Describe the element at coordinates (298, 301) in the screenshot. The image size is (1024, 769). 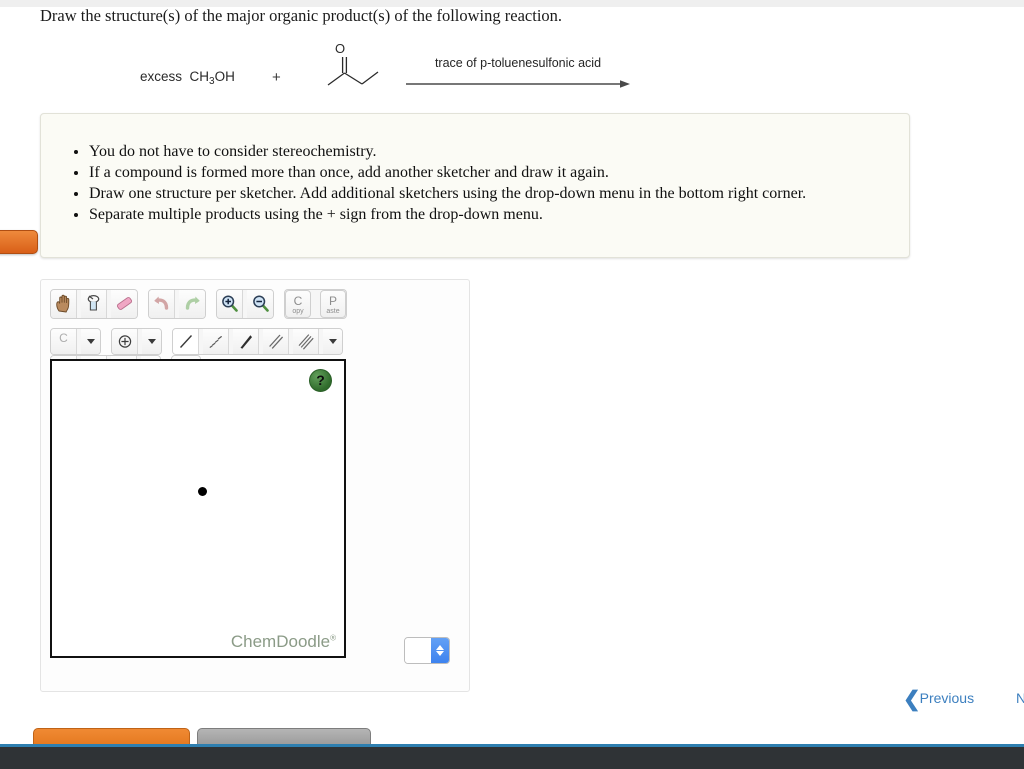
I see `copy-button-initial: C` at that location.